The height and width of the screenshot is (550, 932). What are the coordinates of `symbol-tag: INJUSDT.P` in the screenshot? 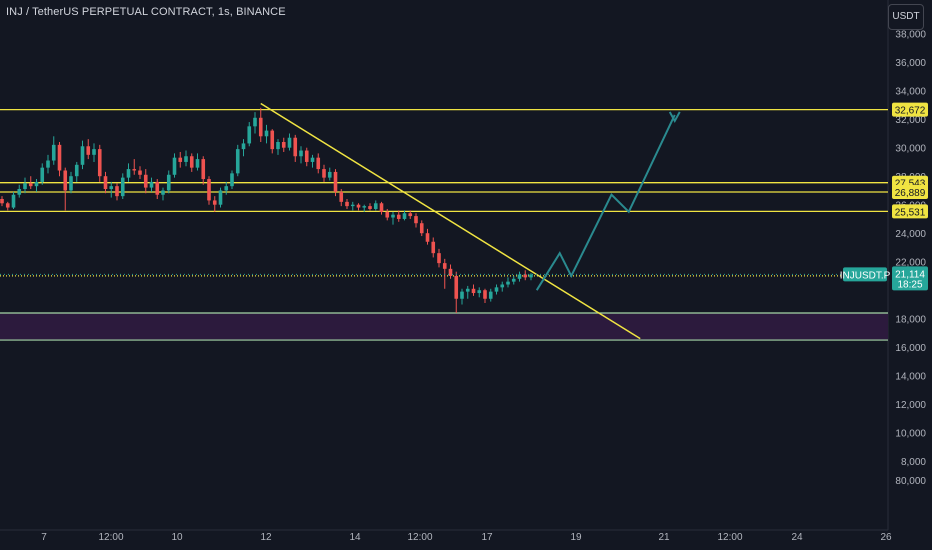 It's located at (865, 274).